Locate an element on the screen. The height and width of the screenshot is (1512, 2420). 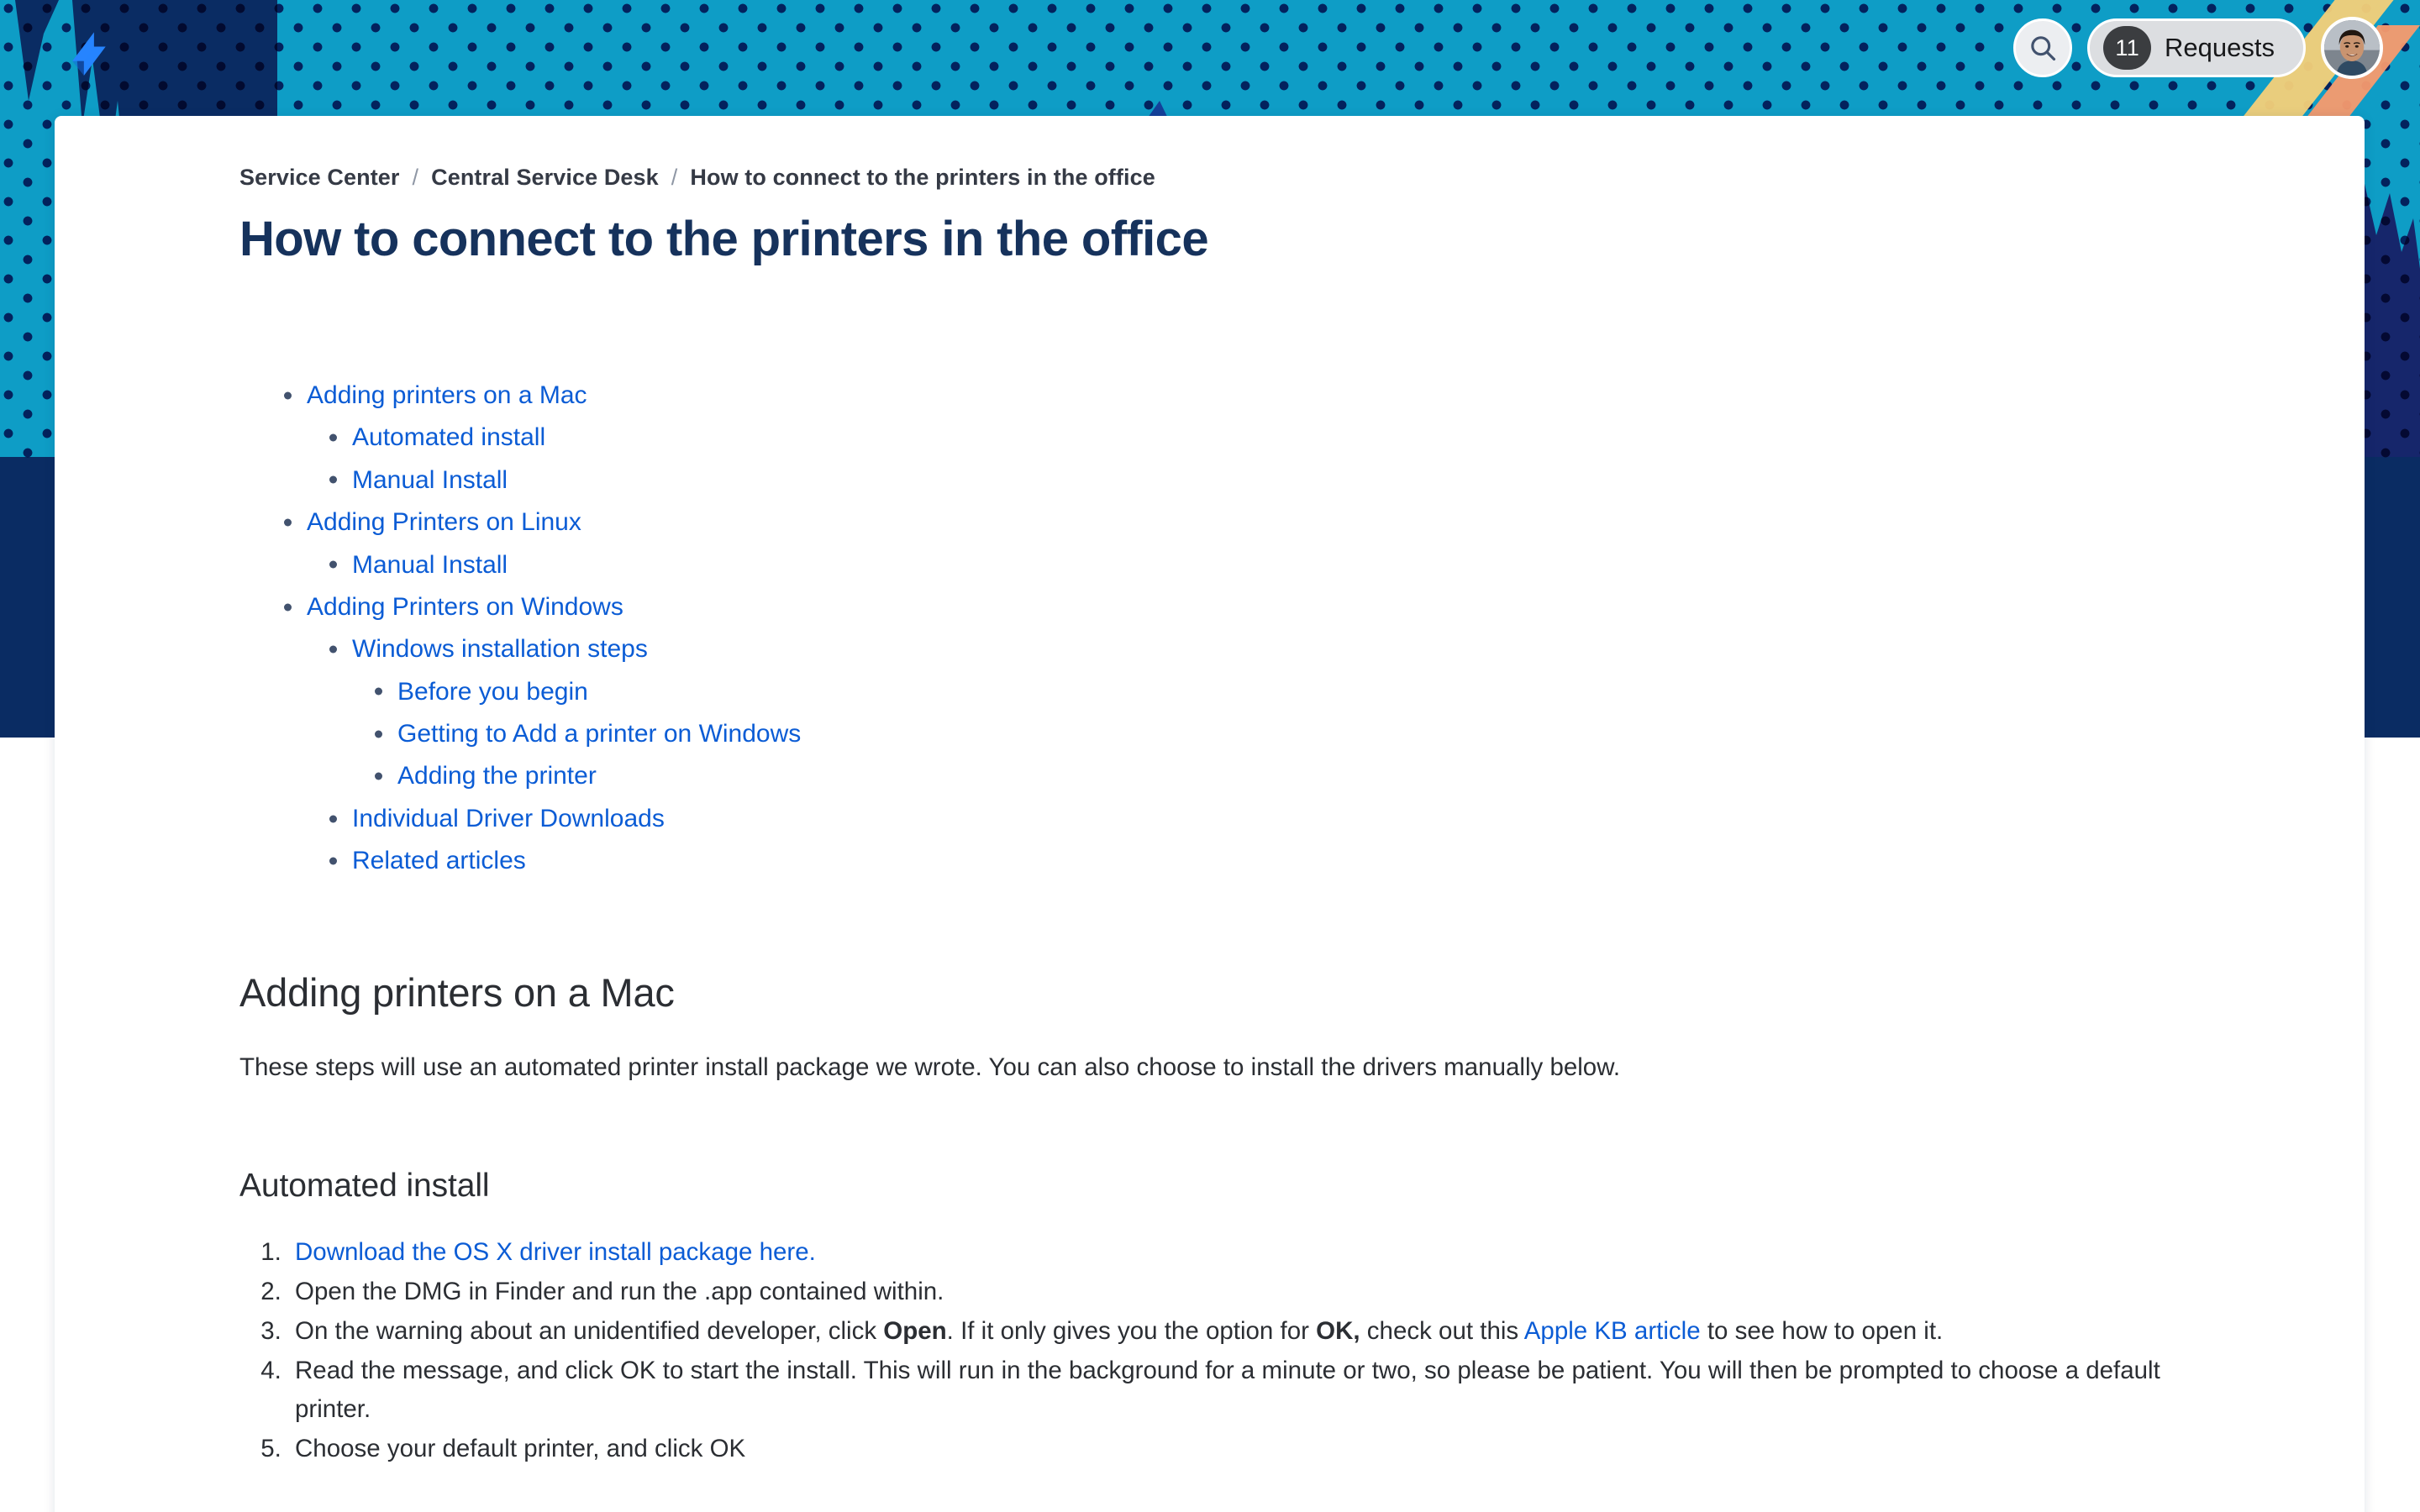
toc-row: Related articles is located at coordinates (1358, 861).